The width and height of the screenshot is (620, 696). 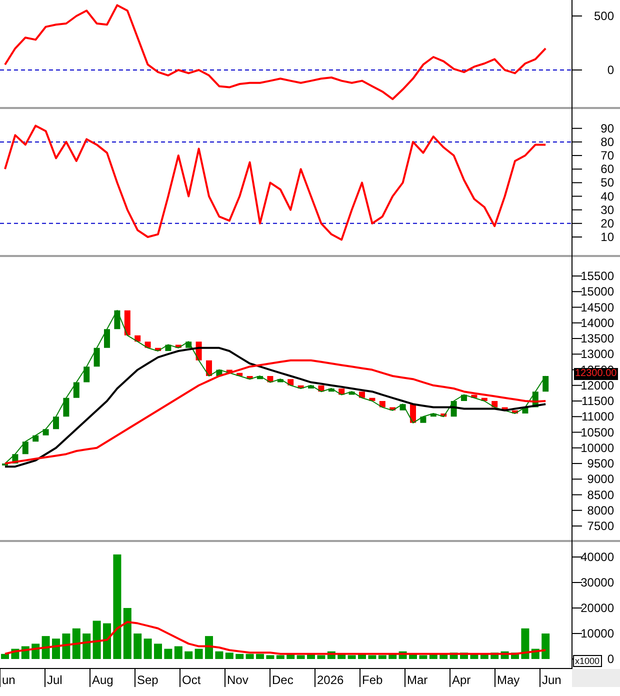 What do you see at coordinates (237, 680) in the screenshot?
I see `axis-label: Nov` at bounding box center [237, 680].